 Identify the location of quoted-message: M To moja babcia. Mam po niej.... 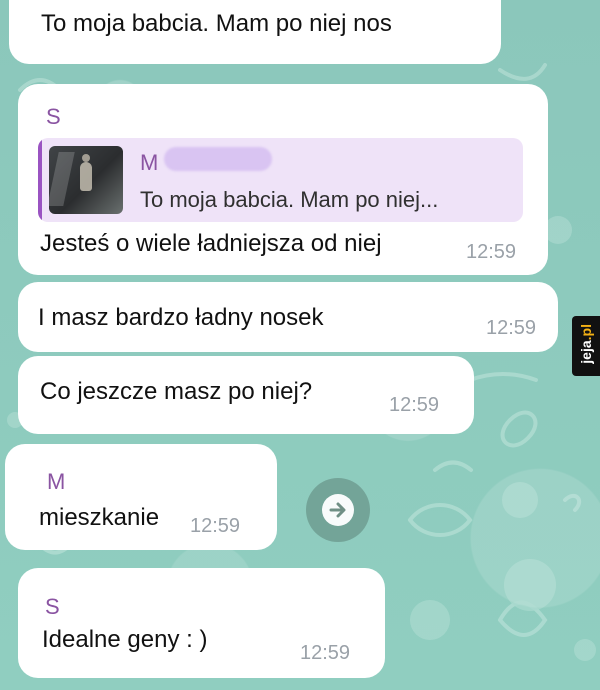
(280, 180).